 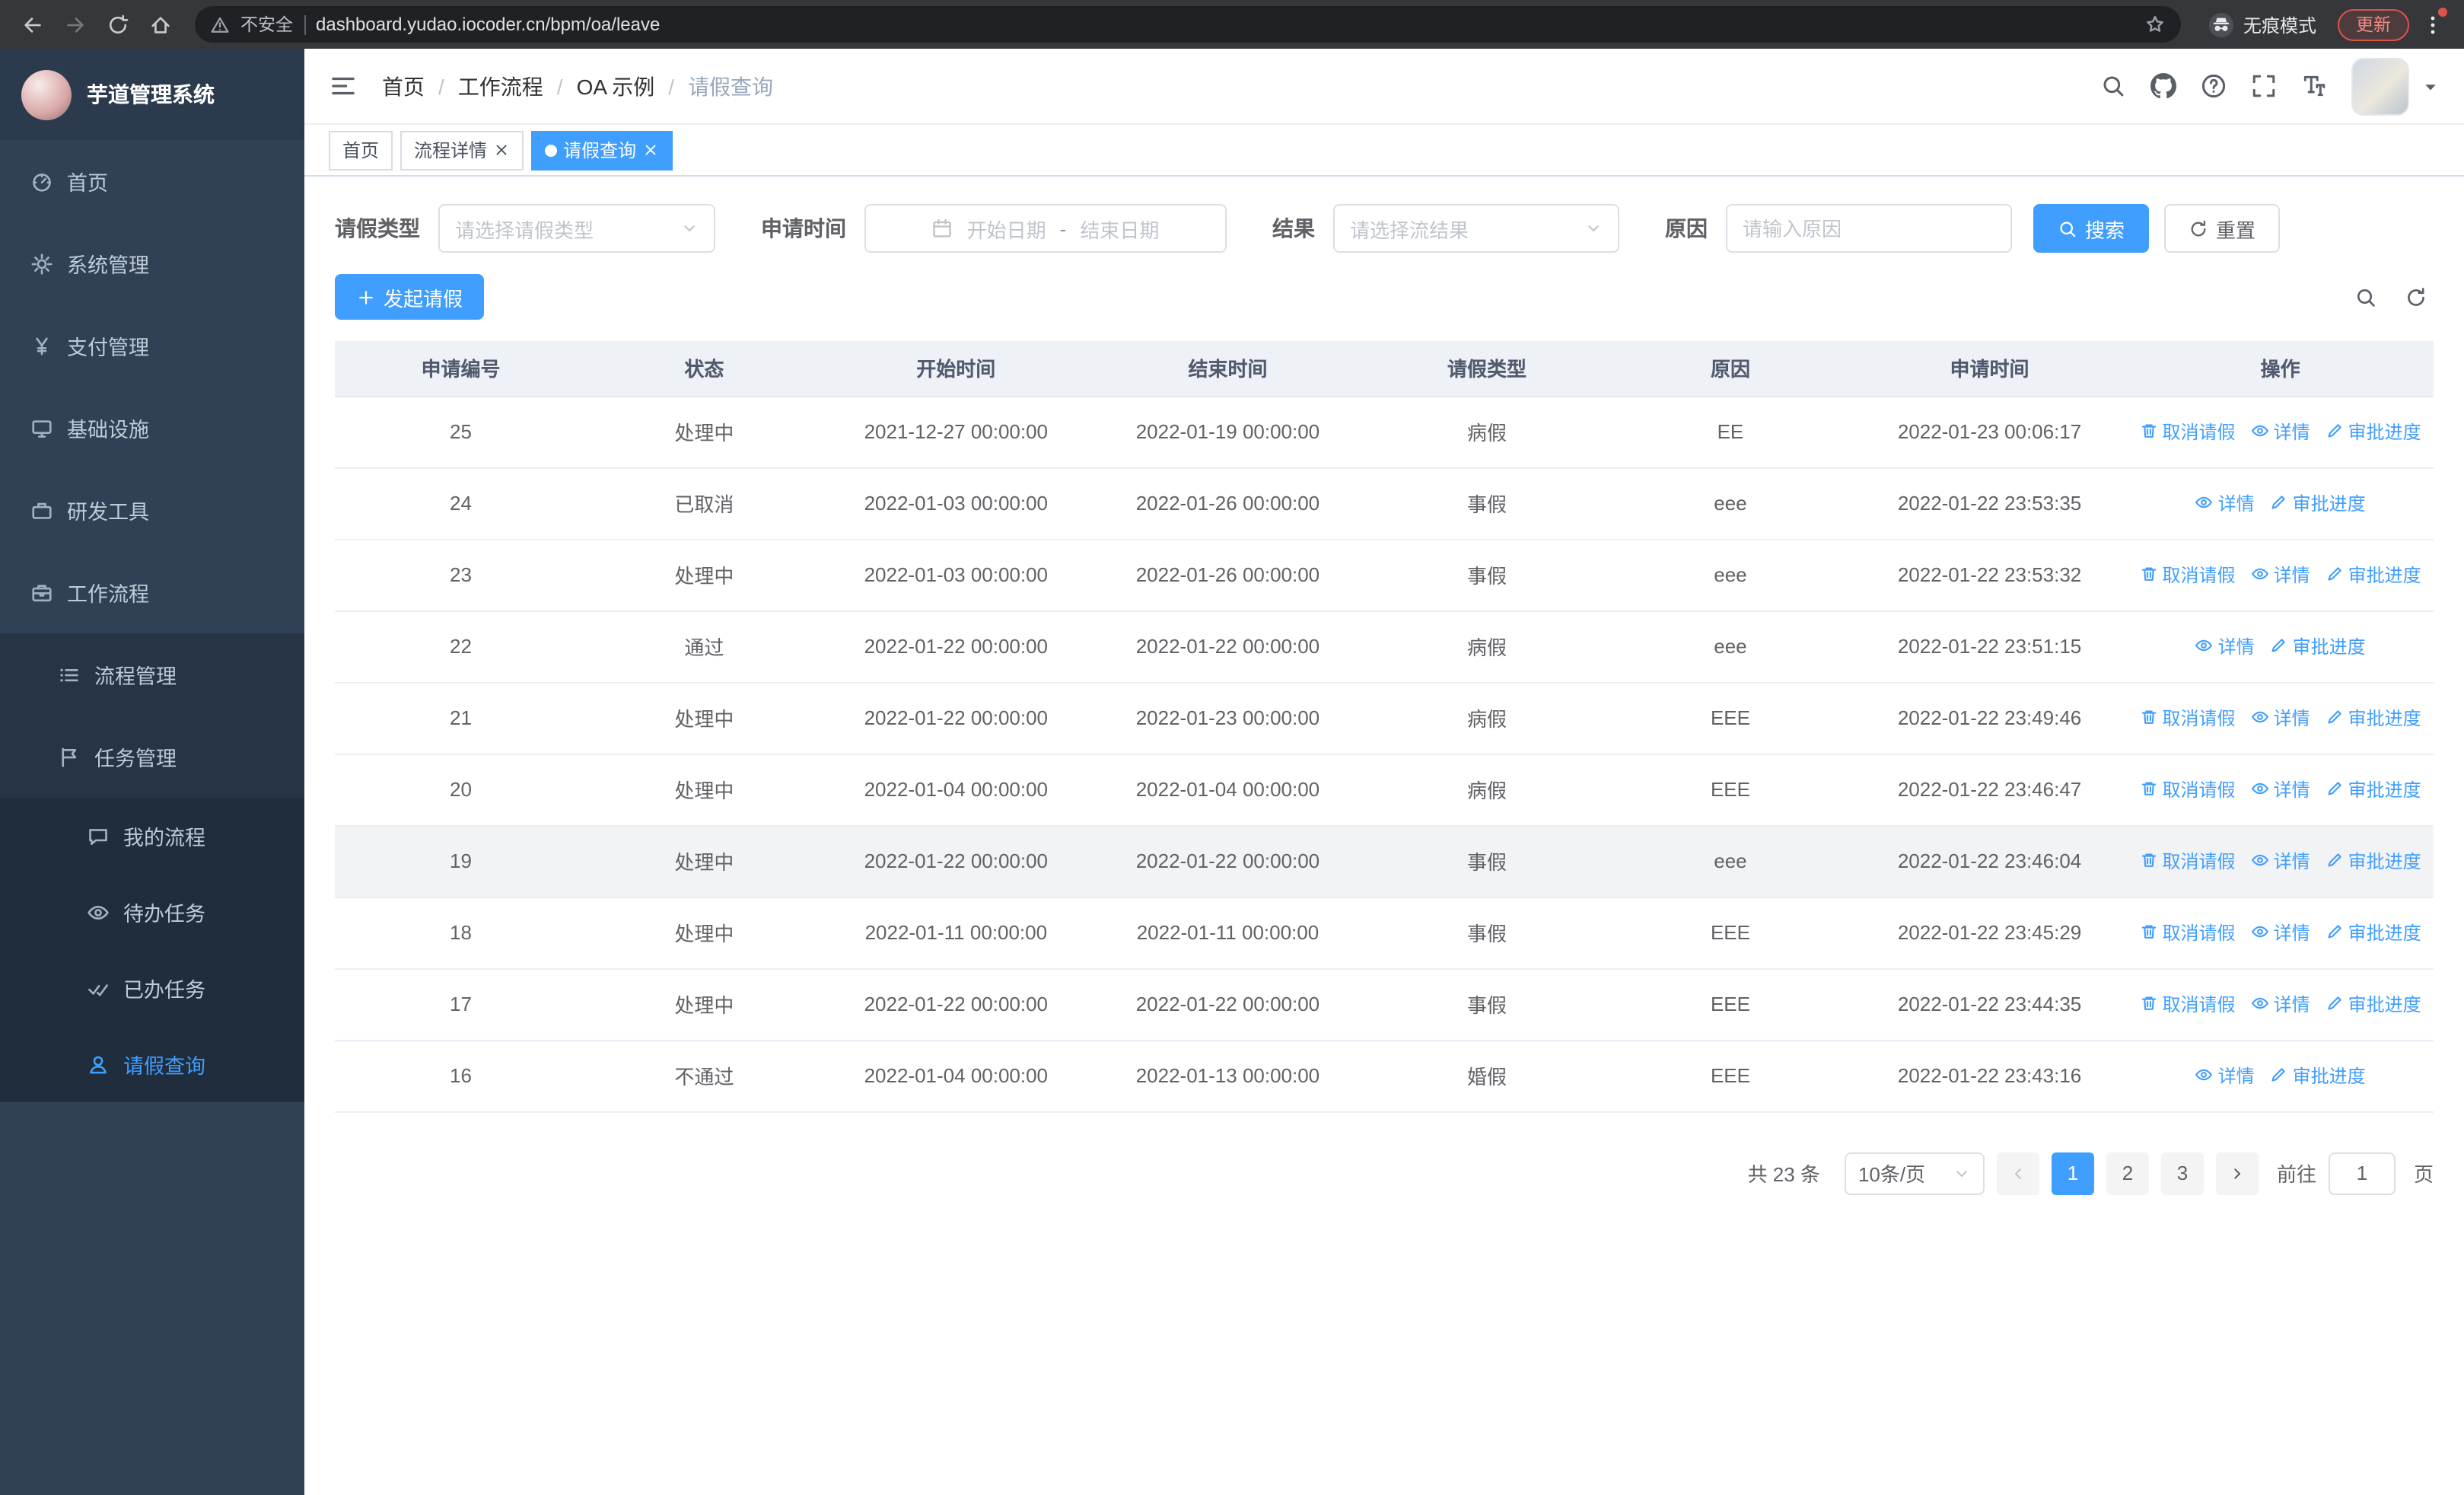 What do you see at coordinates (152, 592) in the screenshot?
I see `sidebar-item-workflow: 工作流程` at bounding box center [152, 592].